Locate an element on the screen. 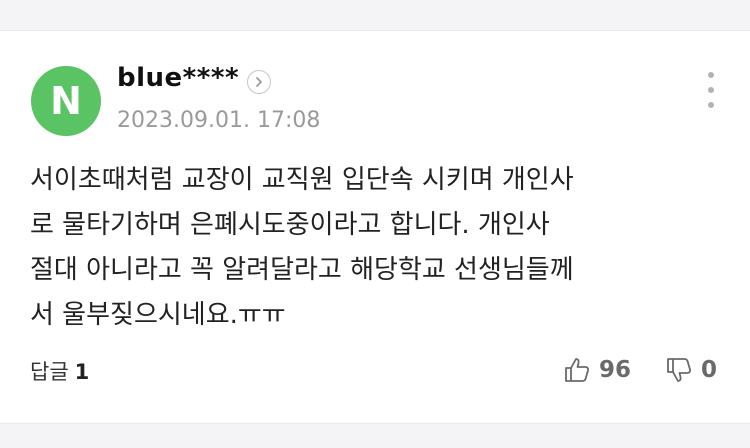  dislike-button: 0 is located at coordinates (691, 370).